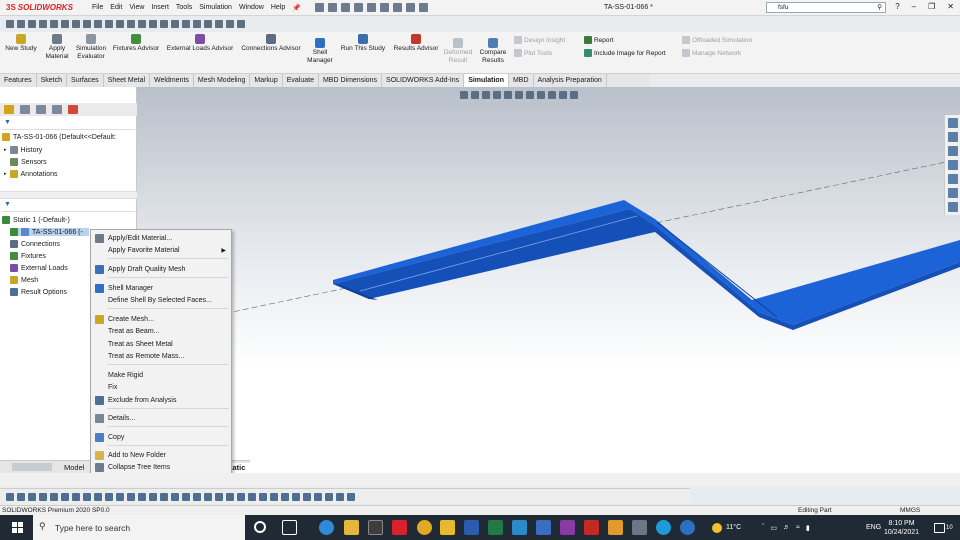  Describe the element at coordinates (136, 8) in the screenshot. I see `menu-view: View` at that location.